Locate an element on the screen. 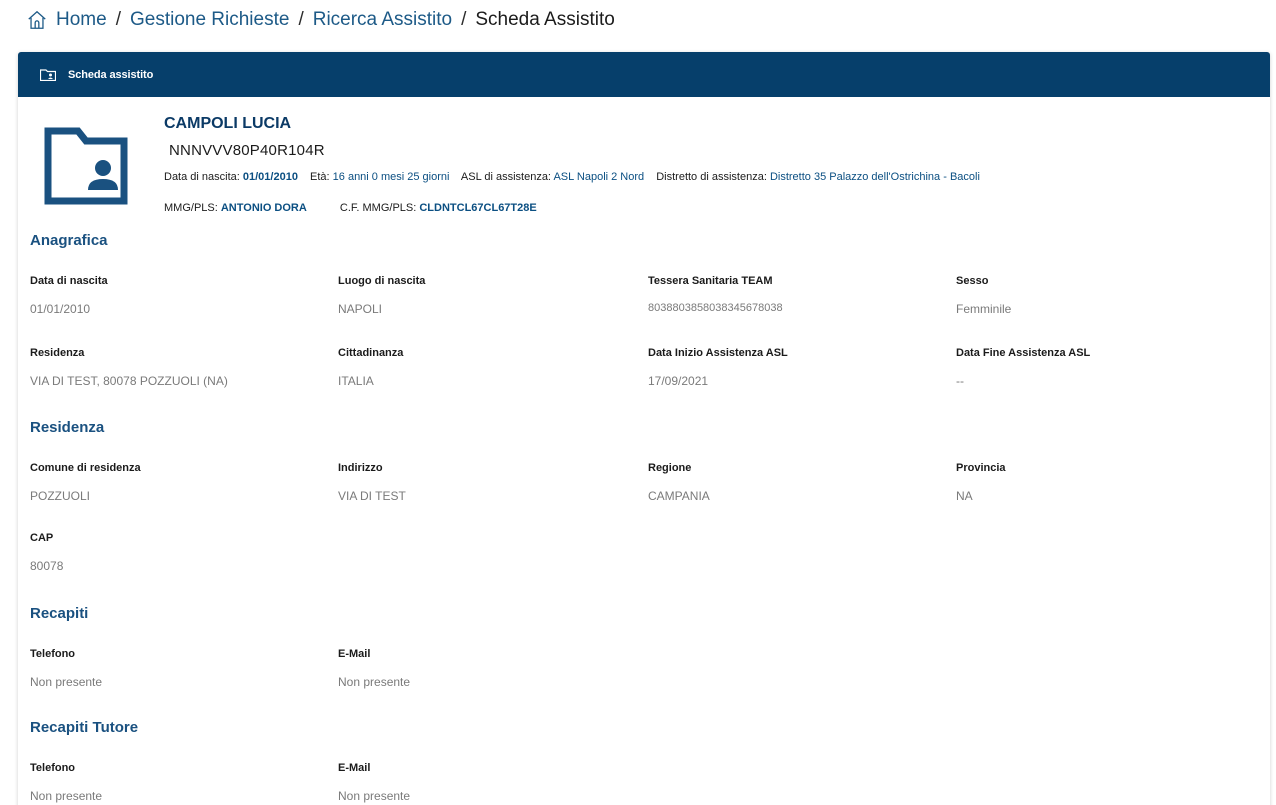  field-label-data-nascita: Data di nascita is located at coordinates (69, 281).